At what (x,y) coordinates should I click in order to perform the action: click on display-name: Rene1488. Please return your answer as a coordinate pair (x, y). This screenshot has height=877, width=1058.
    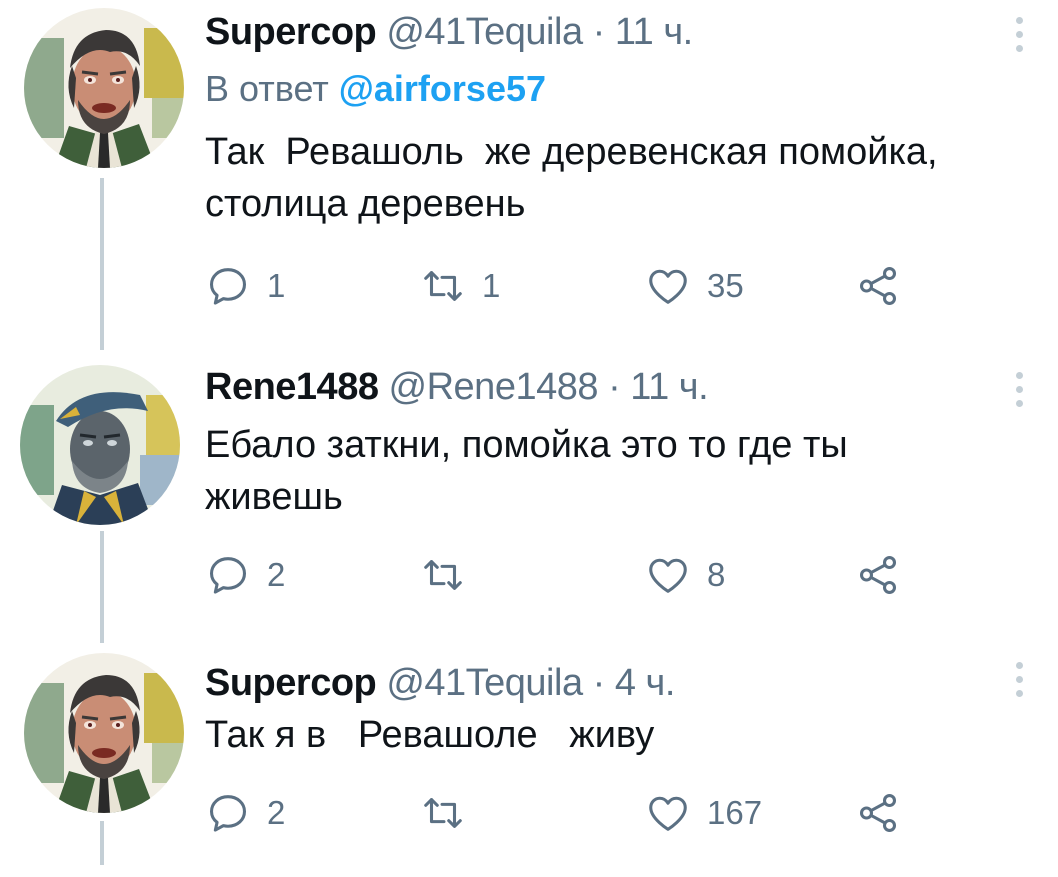
    Looking at the image, I should click on (292, 387).